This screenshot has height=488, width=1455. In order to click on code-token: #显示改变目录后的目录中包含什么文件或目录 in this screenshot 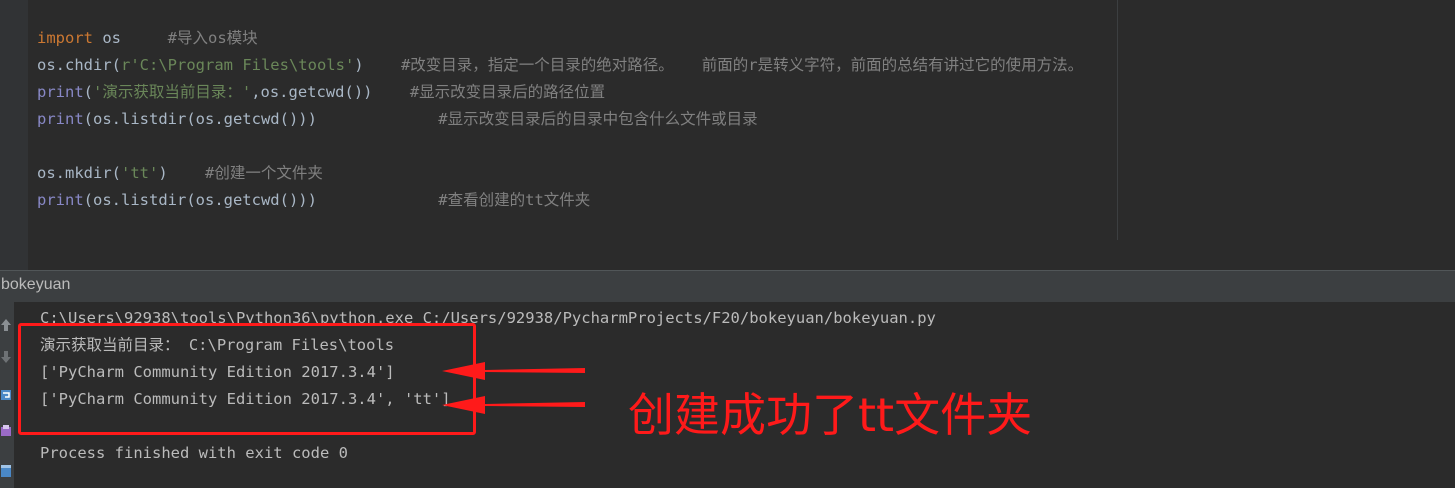, I will do `click(598, 119)`.